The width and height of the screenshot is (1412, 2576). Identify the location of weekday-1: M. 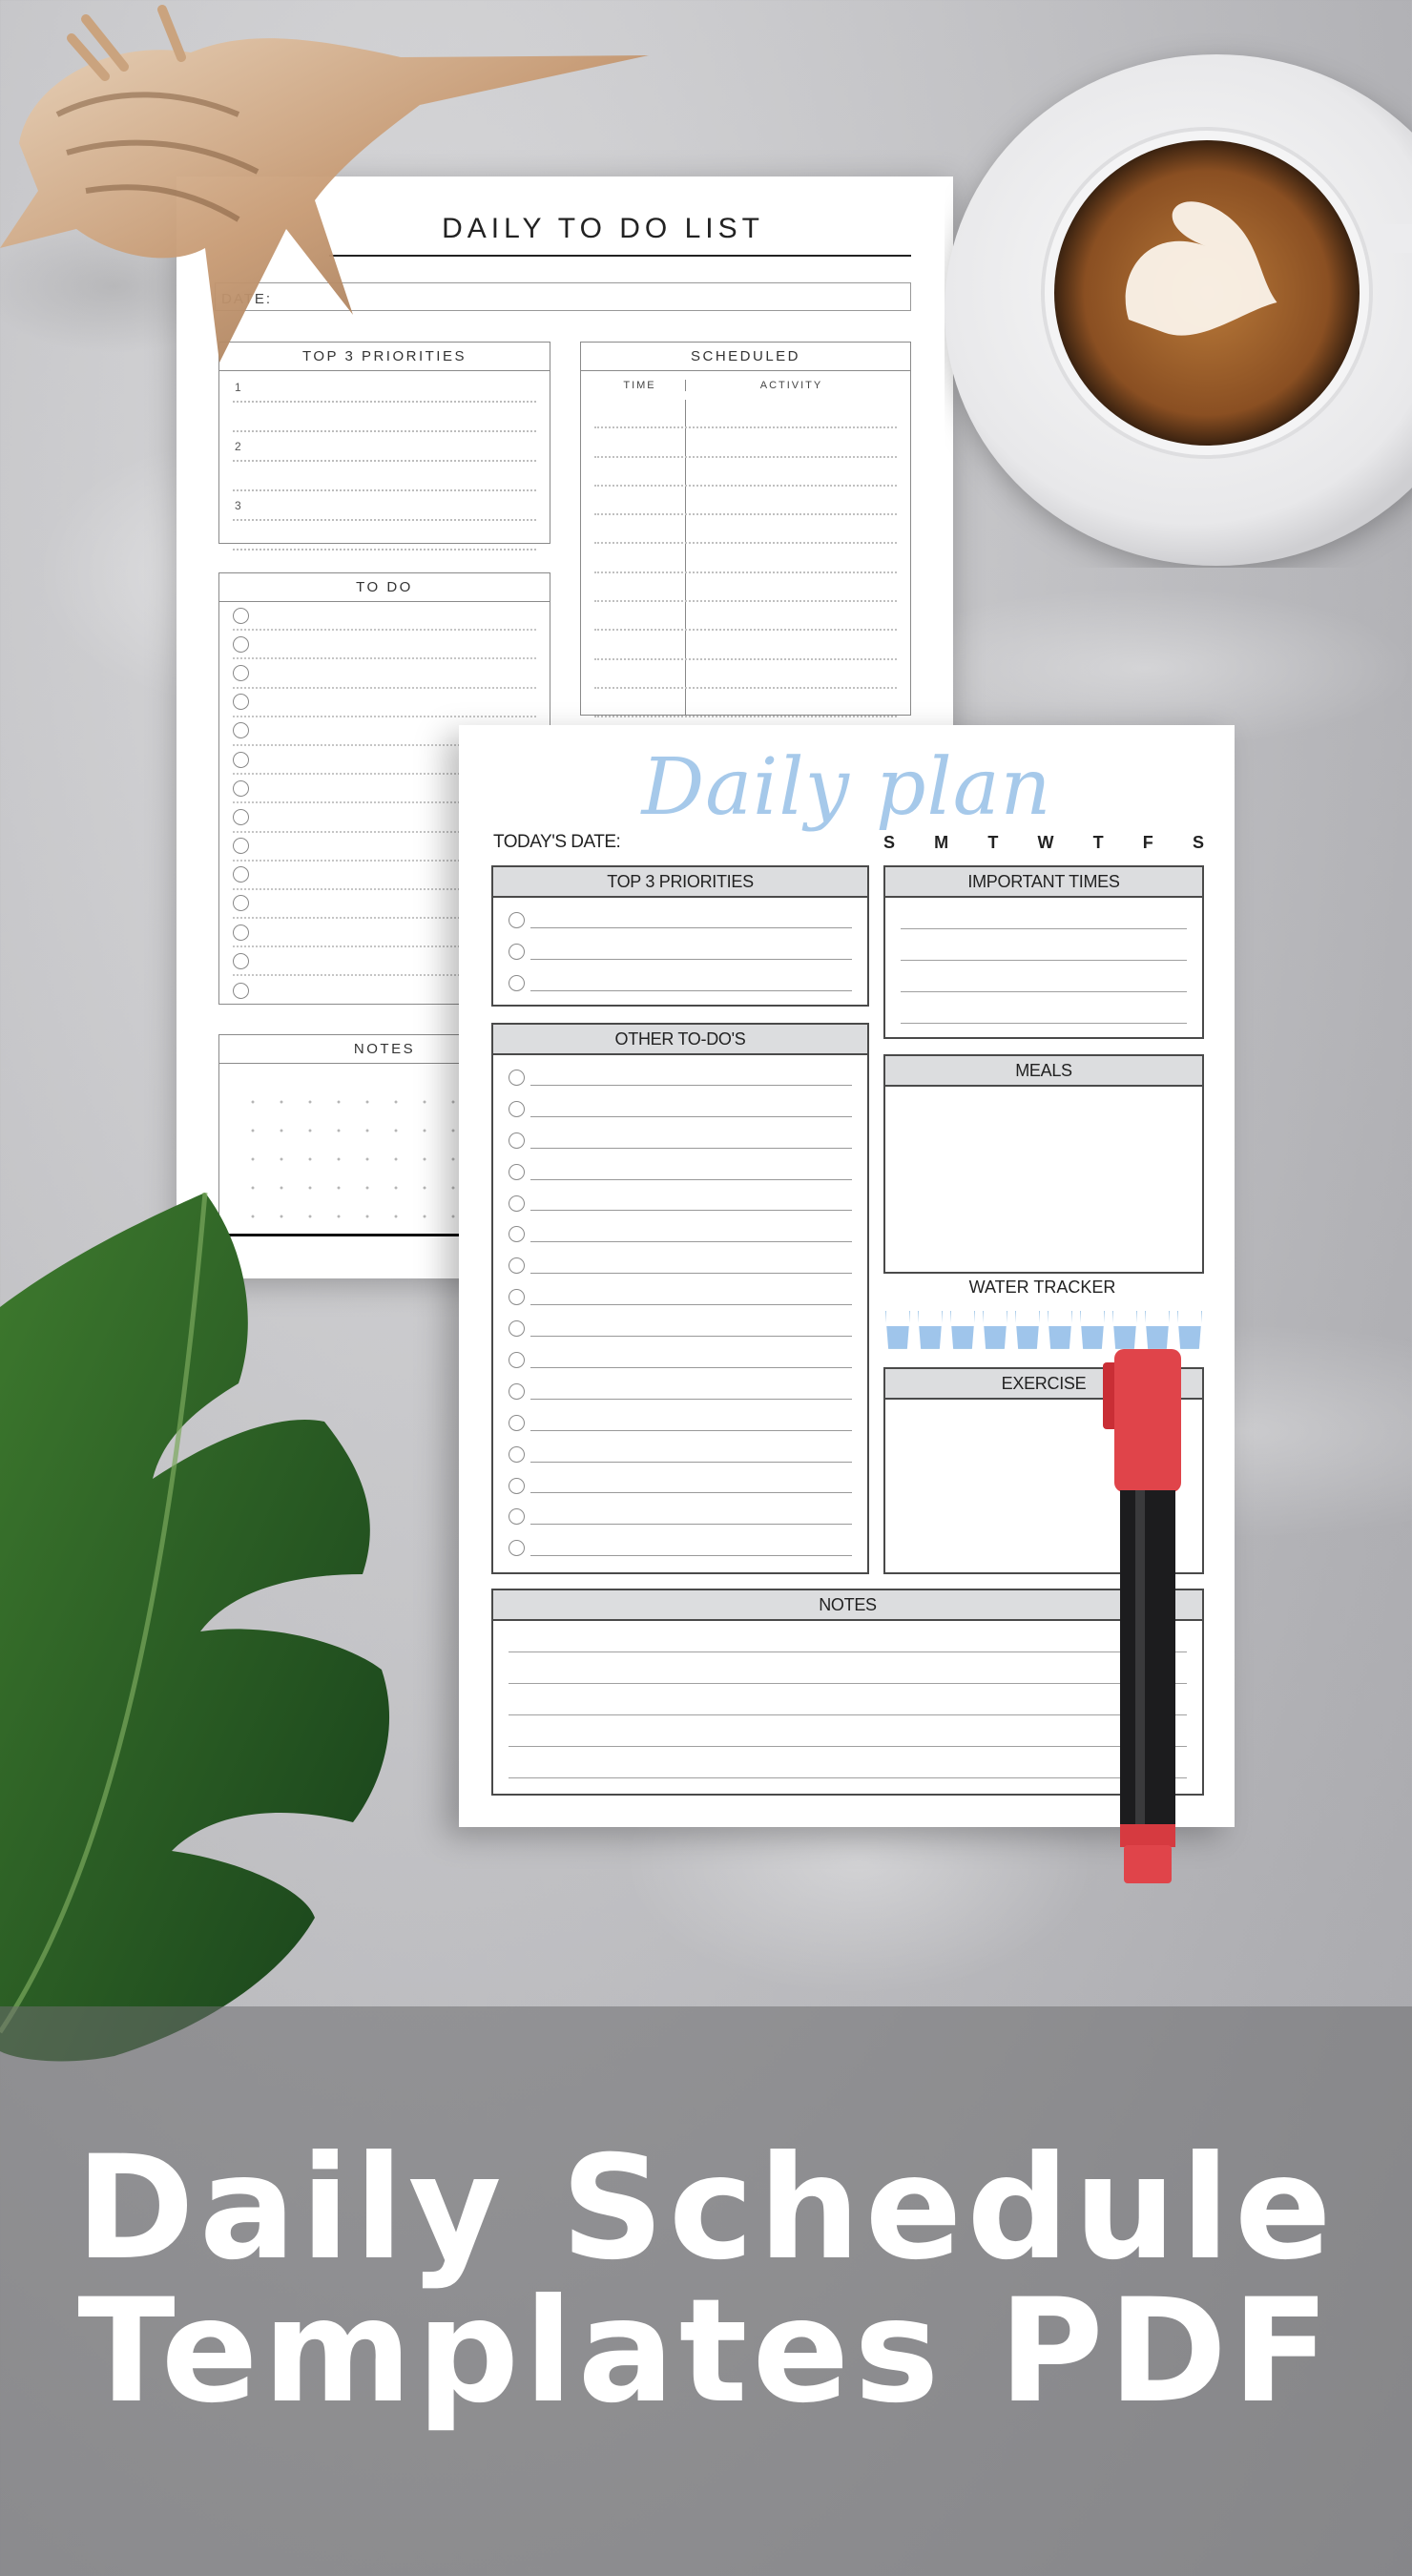
(941, 843).